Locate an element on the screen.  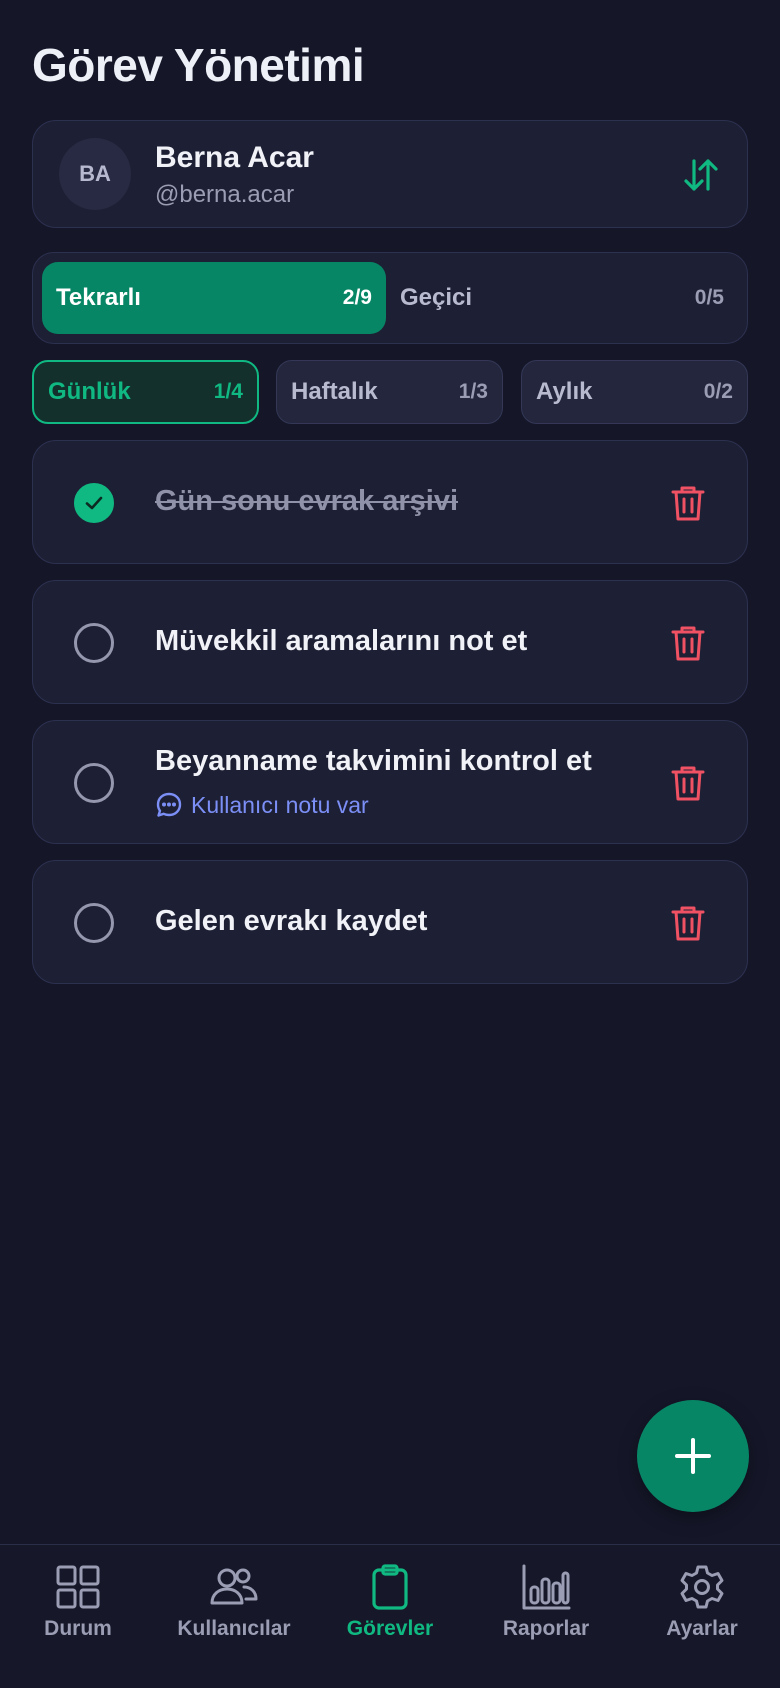
segment-tab-label: Geçici is located at coordinates (436, 297).